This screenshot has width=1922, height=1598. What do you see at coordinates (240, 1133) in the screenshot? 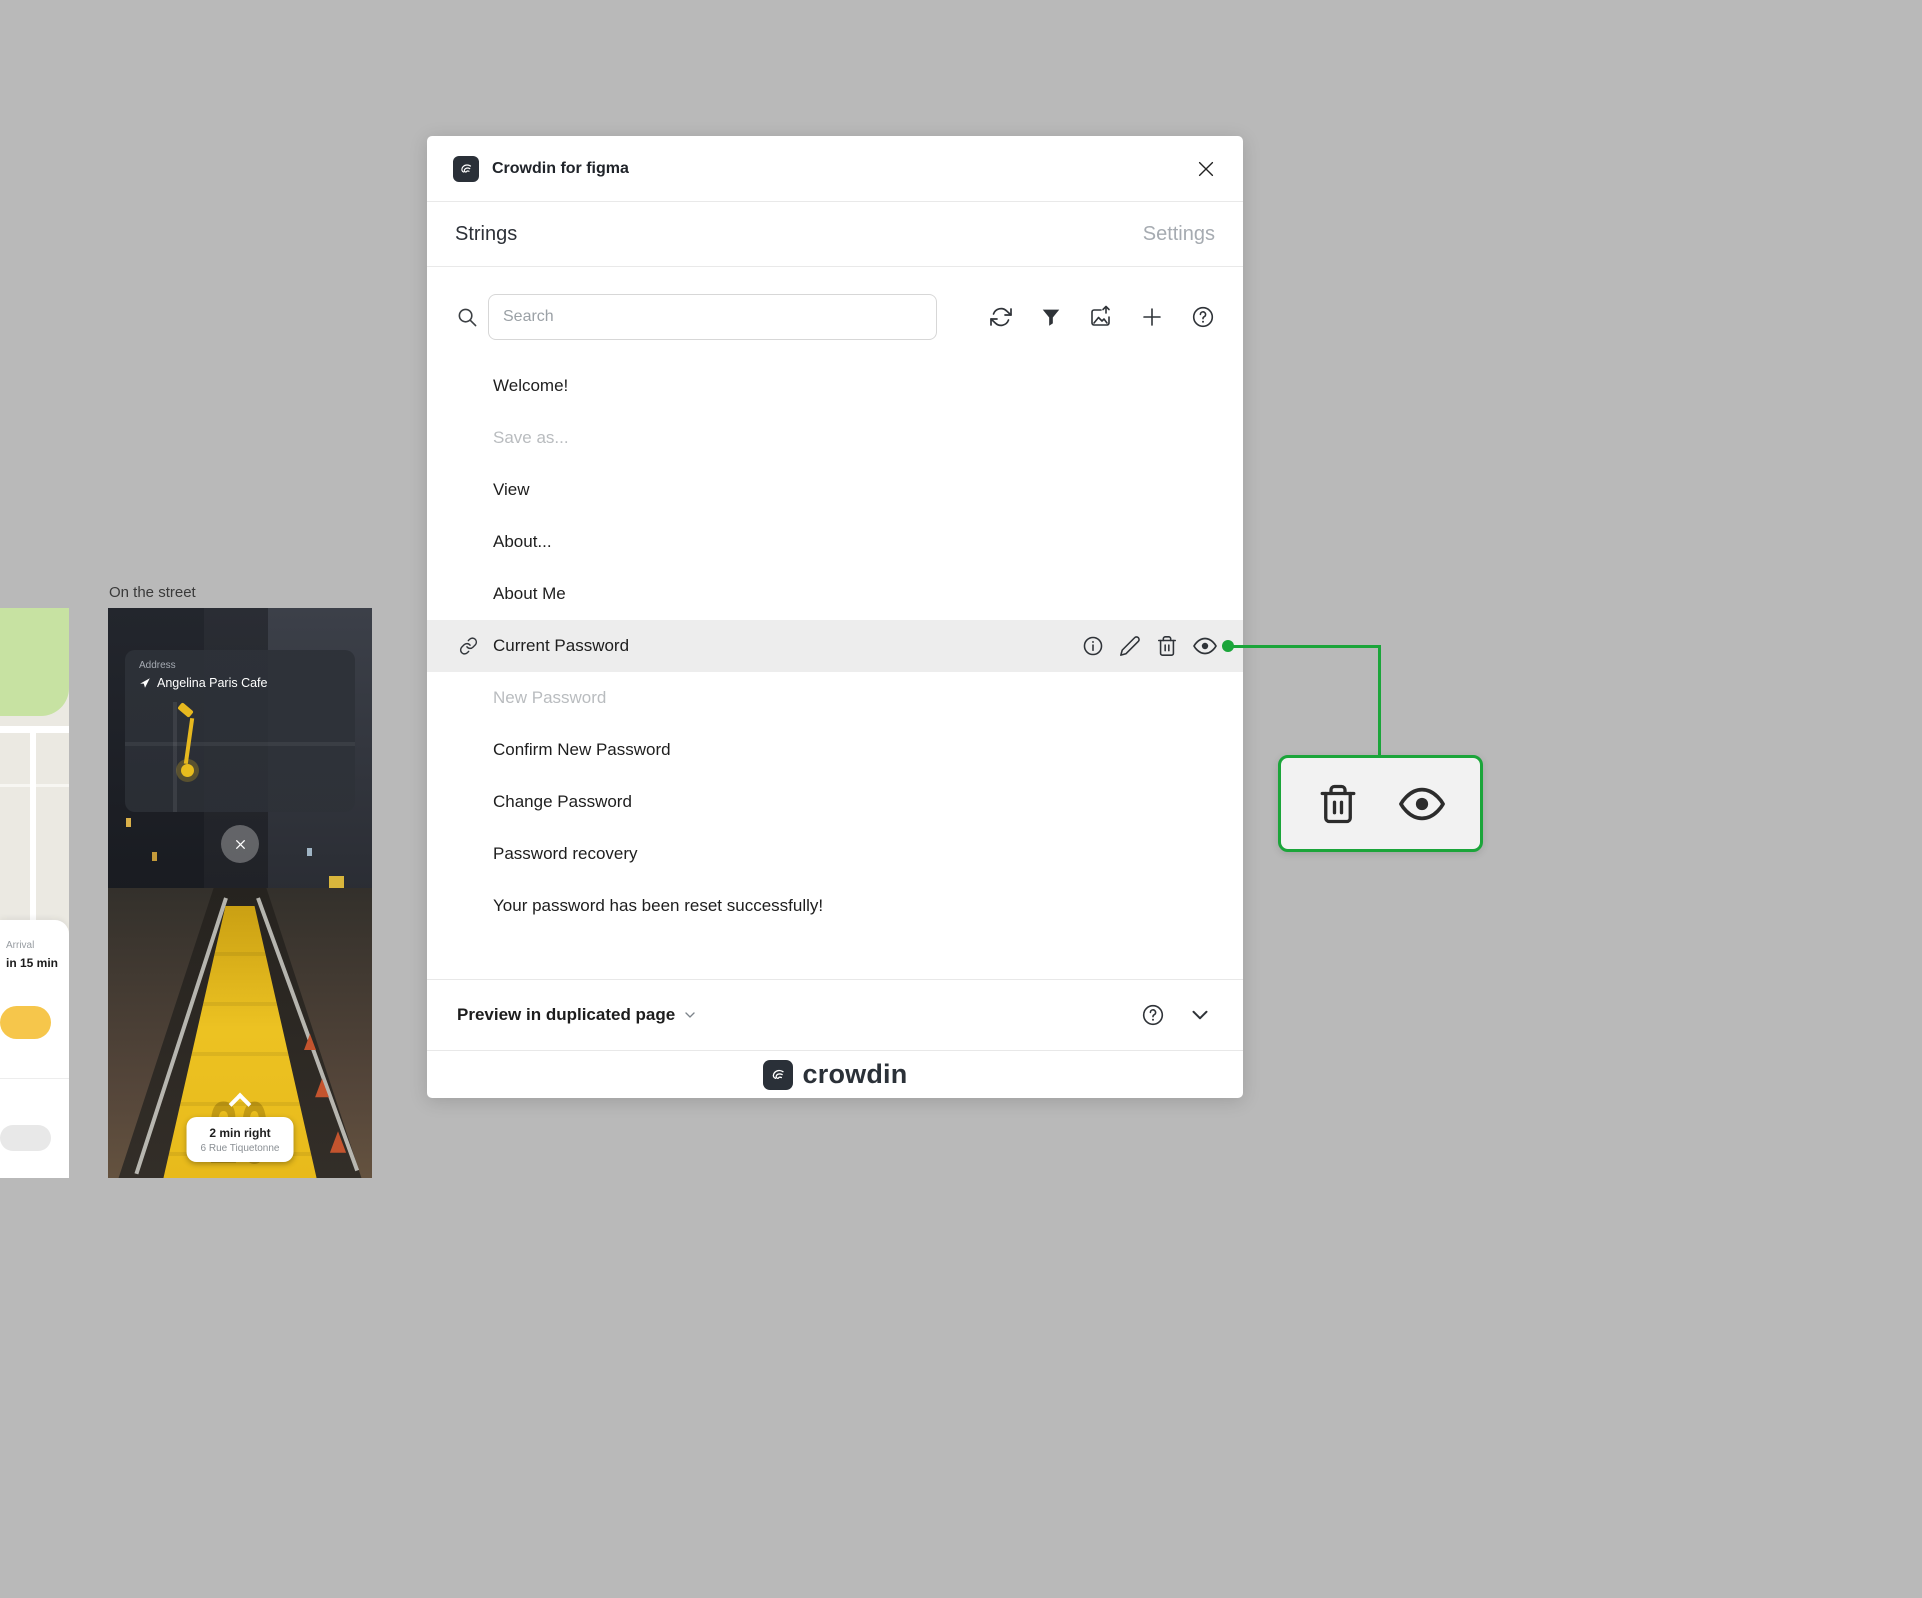
I see `direction-title: 2 min right` at bounding box center [240, 1133].